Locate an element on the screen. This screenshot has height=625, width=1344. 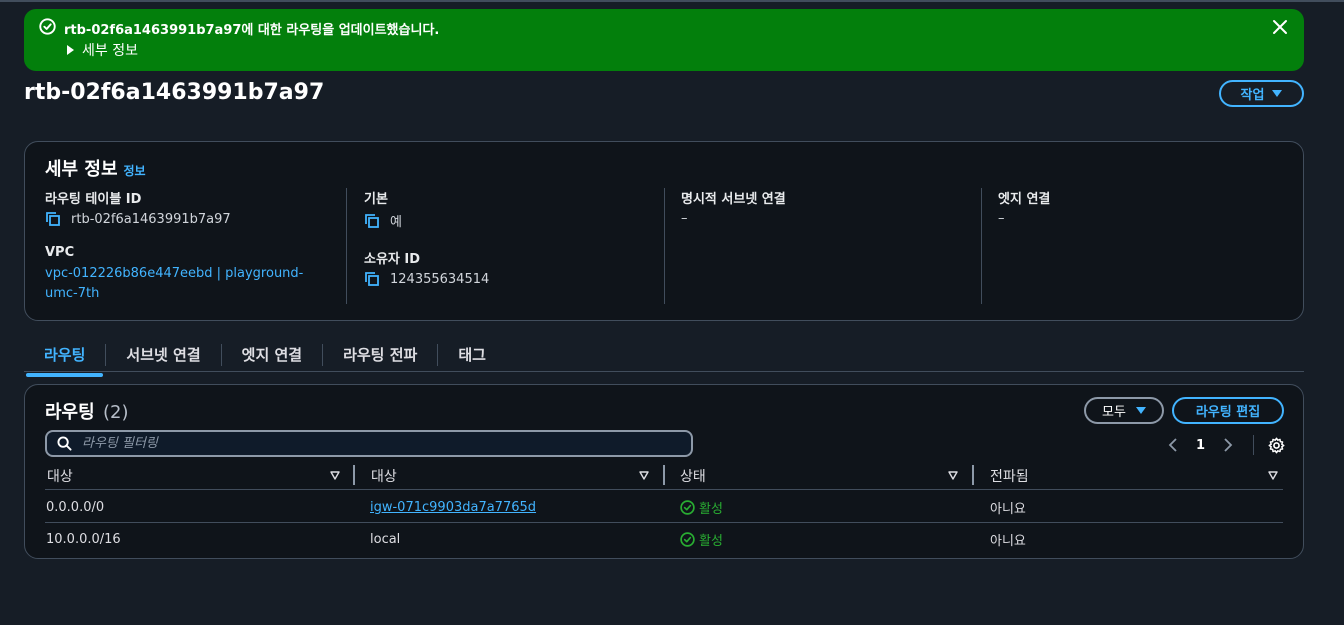
actions-button-label: 작업 is located at coordinates (1252, 95).